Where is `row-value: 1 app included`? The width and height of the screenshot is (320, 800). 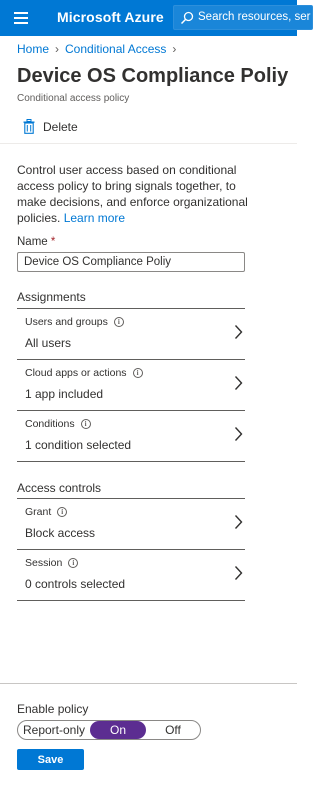 row-value: 1 app included is located at coordinates (64, 394).